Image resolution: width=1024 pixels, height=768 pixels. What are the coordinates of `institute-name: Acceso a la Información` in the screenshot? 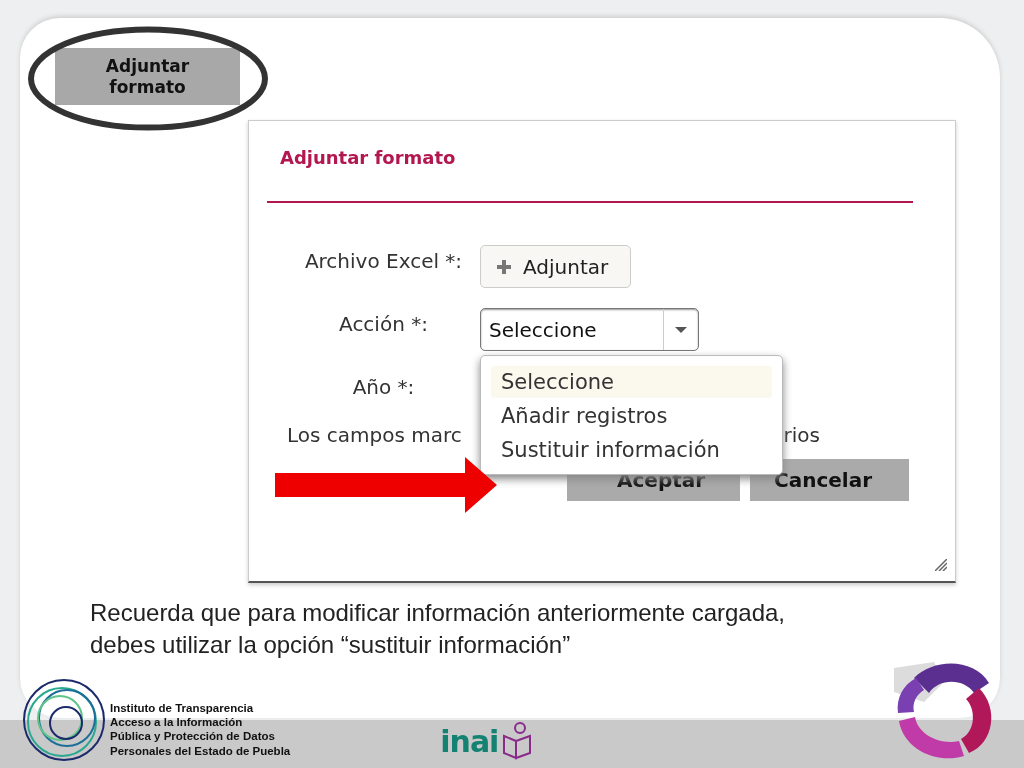 It's located at (177, 722).